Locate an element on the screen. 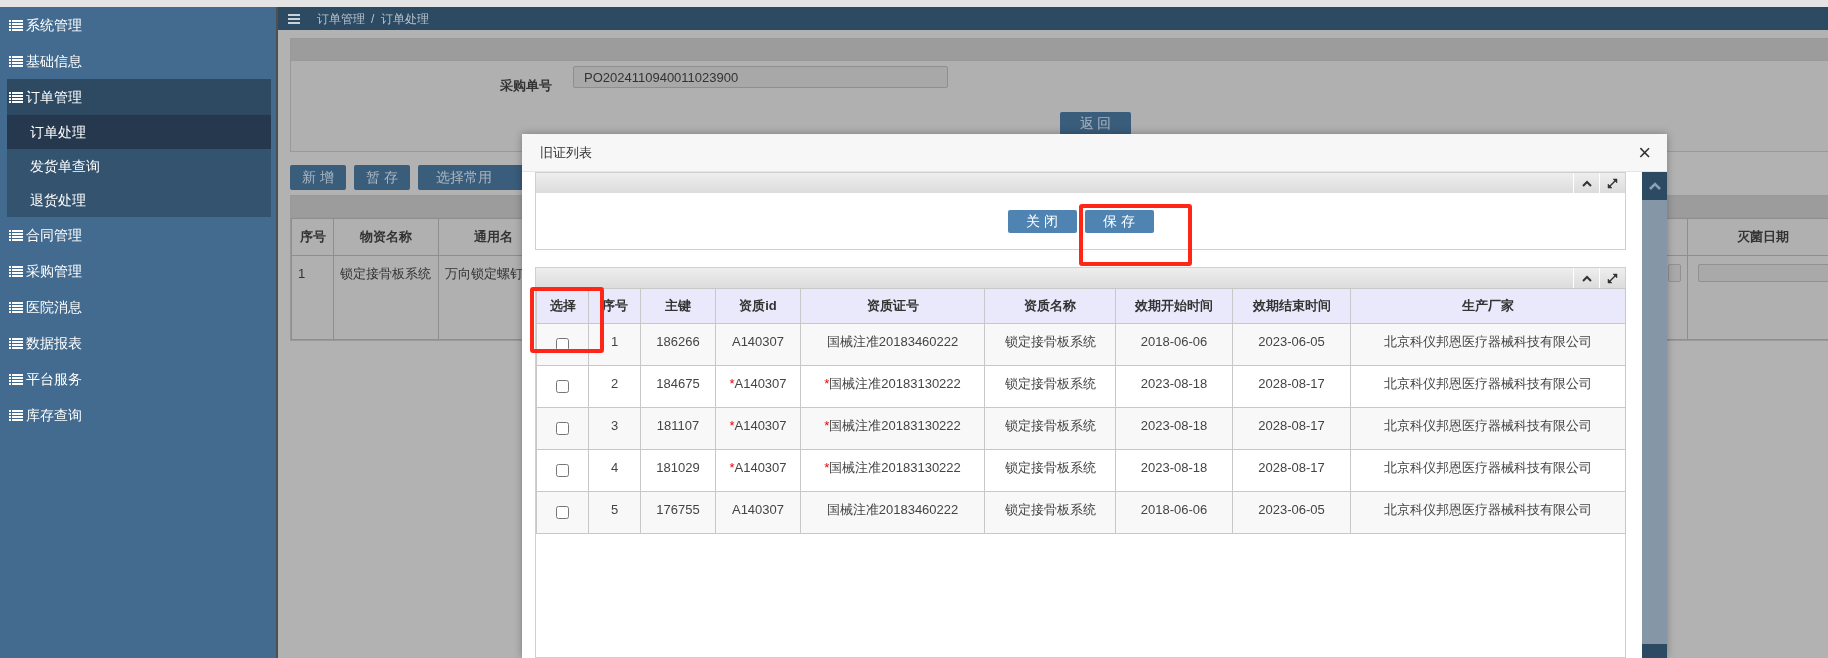 The width and height of the screenshot is (1828, 658). sidebar-subitem: 退货处理 is located at coordinates (139, 200).